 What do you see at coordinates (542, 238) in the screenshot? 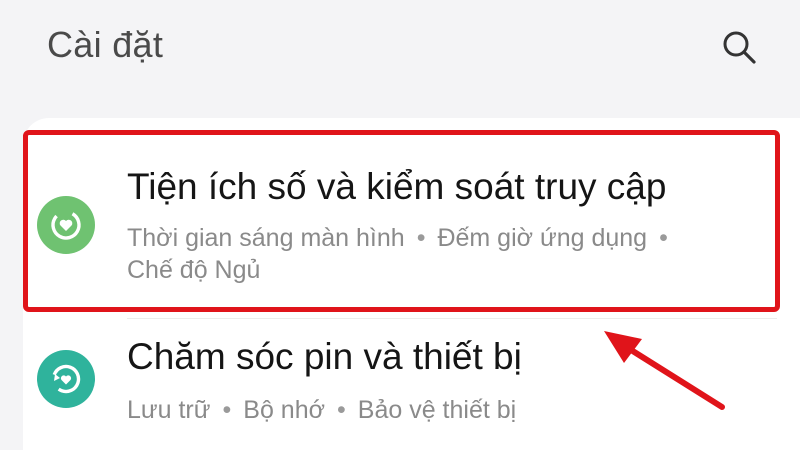
I see `subtitle-part: Đếm giờ ứng dụng` at bounding box center [542, 238].